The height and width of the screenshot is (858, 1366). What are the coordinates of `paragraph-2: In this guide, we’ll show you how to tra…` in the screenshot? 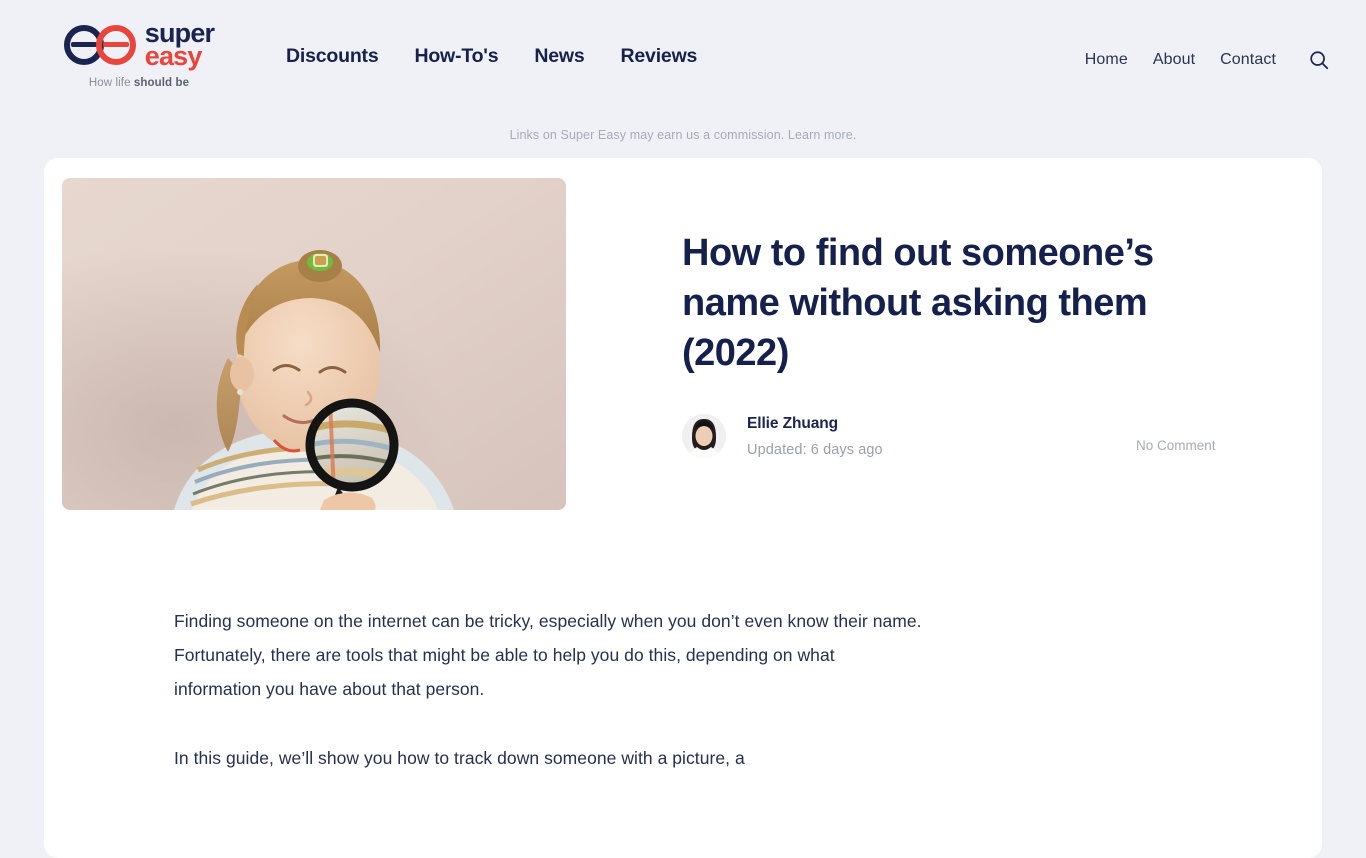 It's located at (459, 758).